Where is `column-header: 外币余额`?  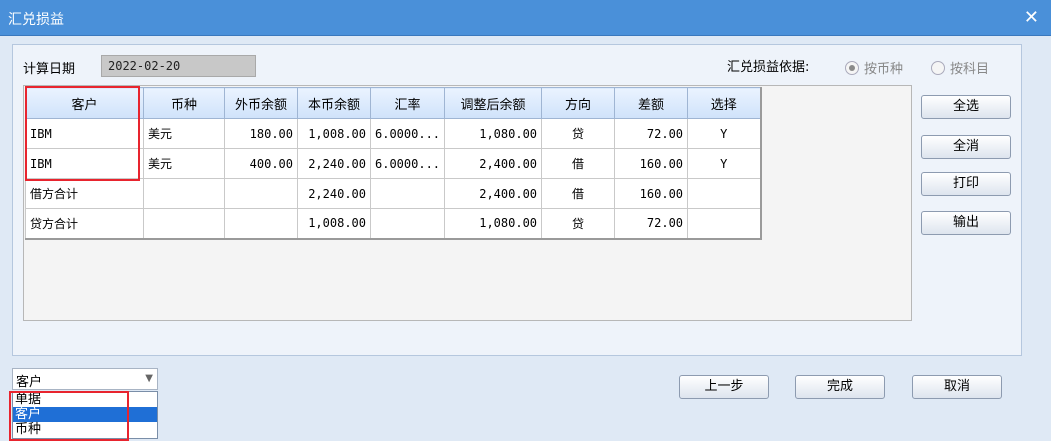 column-header: 外币余额 is located at coordinates (261, 103).